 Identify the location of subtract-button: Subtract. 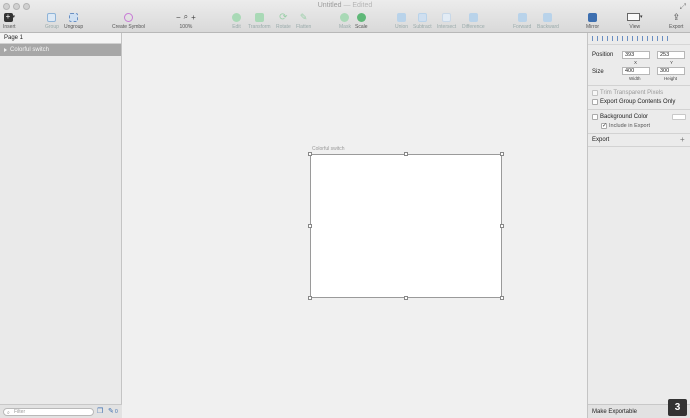
(422, 21).